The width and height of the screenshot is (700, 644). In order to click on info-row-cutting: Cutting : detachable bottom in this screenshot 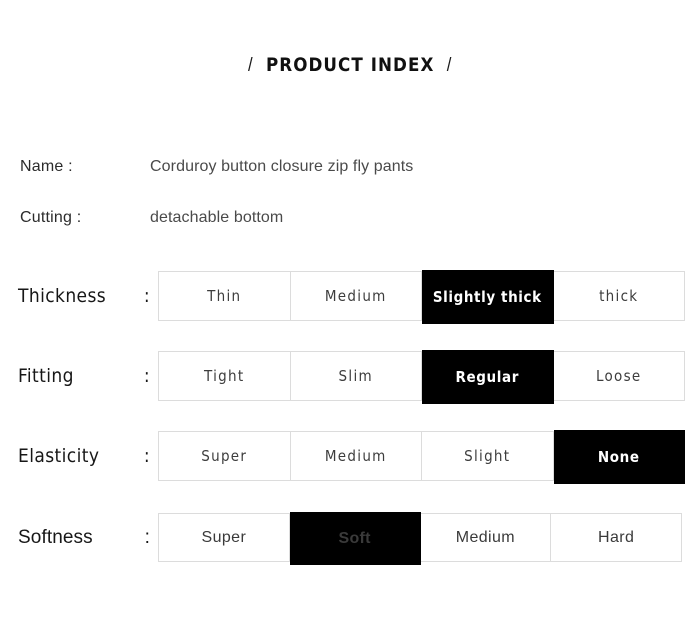, I will do `click(350, 218)`.